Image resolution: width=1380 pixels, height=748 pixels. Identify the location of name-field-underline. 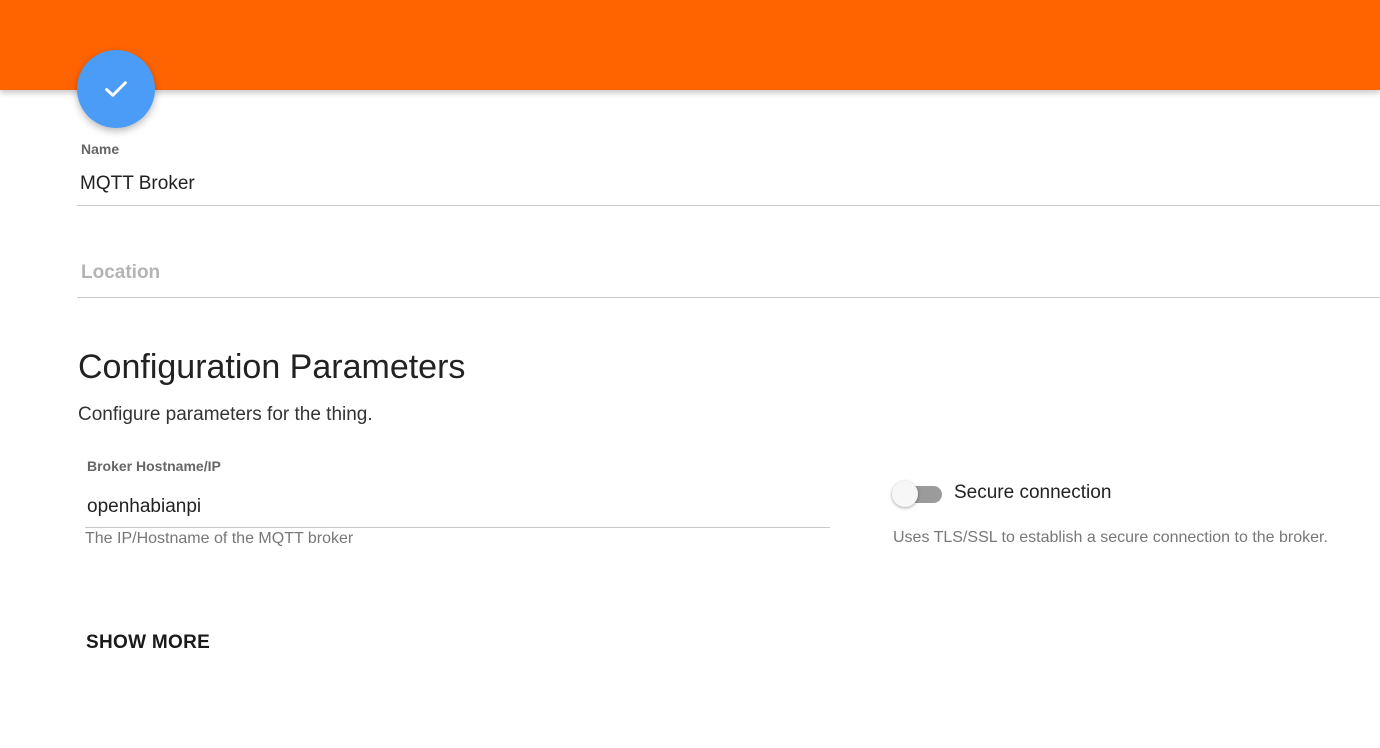
(728, 205).